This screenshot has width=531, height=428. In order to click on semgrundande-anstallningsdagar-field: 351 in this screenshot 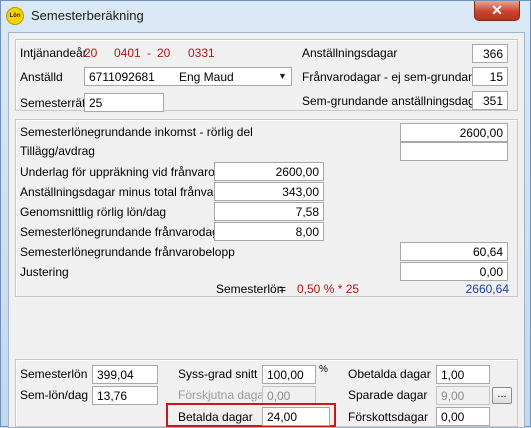, I will do `click(490, 100)`.